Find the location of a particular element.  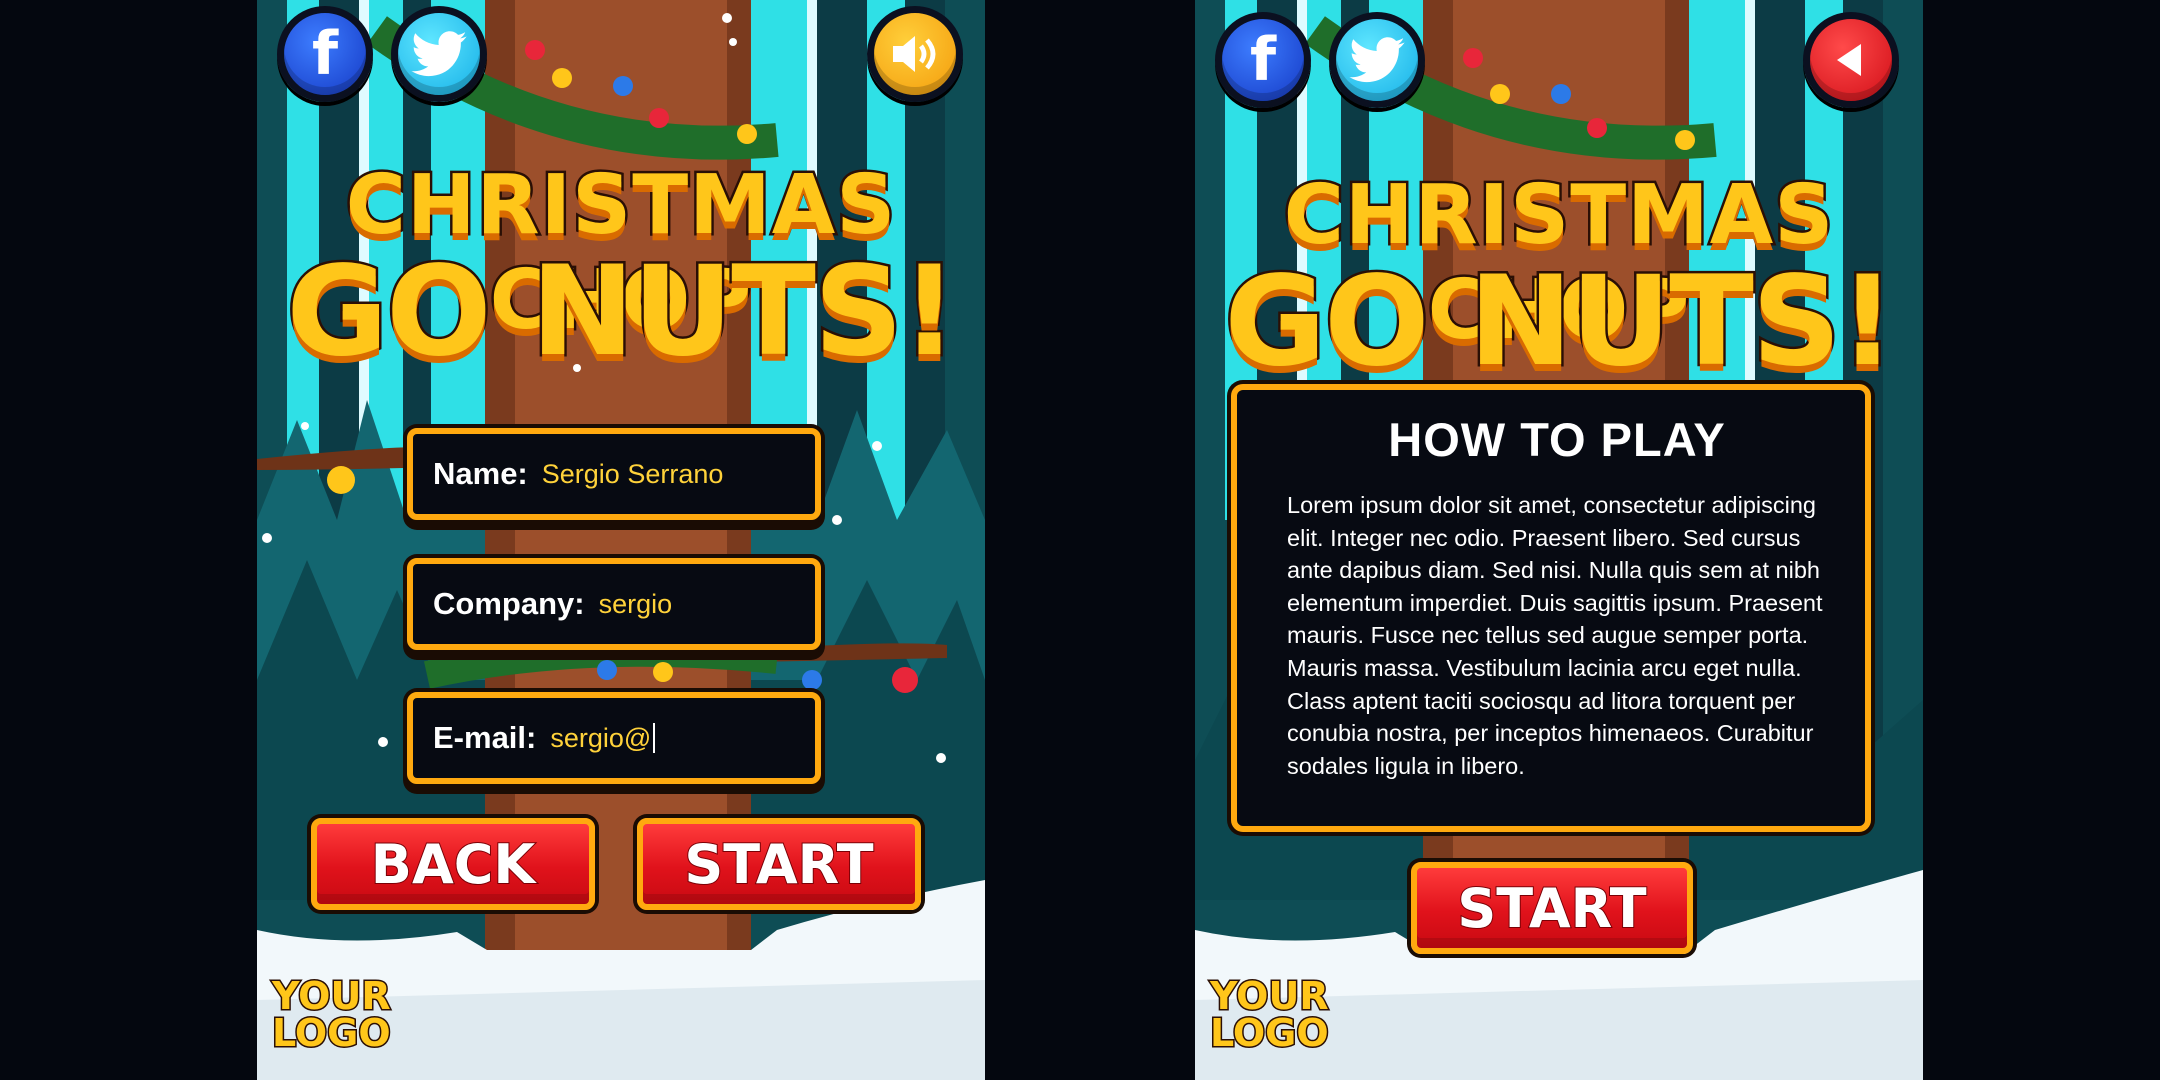

text-cursor is located at coordinates (654, 738).